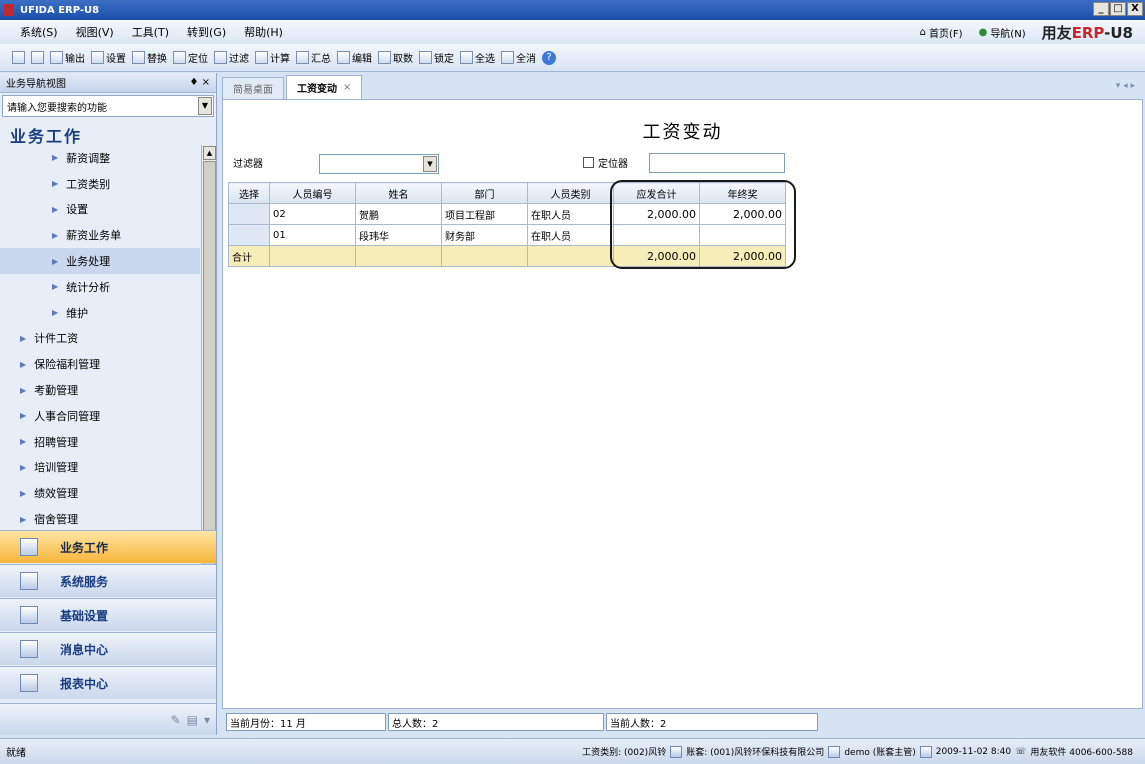  I want to click on configure-icon: ✎, so click(176, 720).